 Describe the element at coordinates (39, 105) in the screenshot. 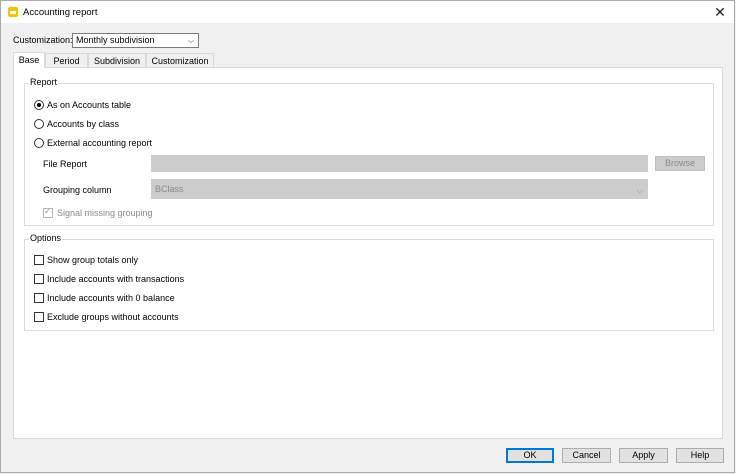

I see `radio-as-on-accounts-table` at that location.